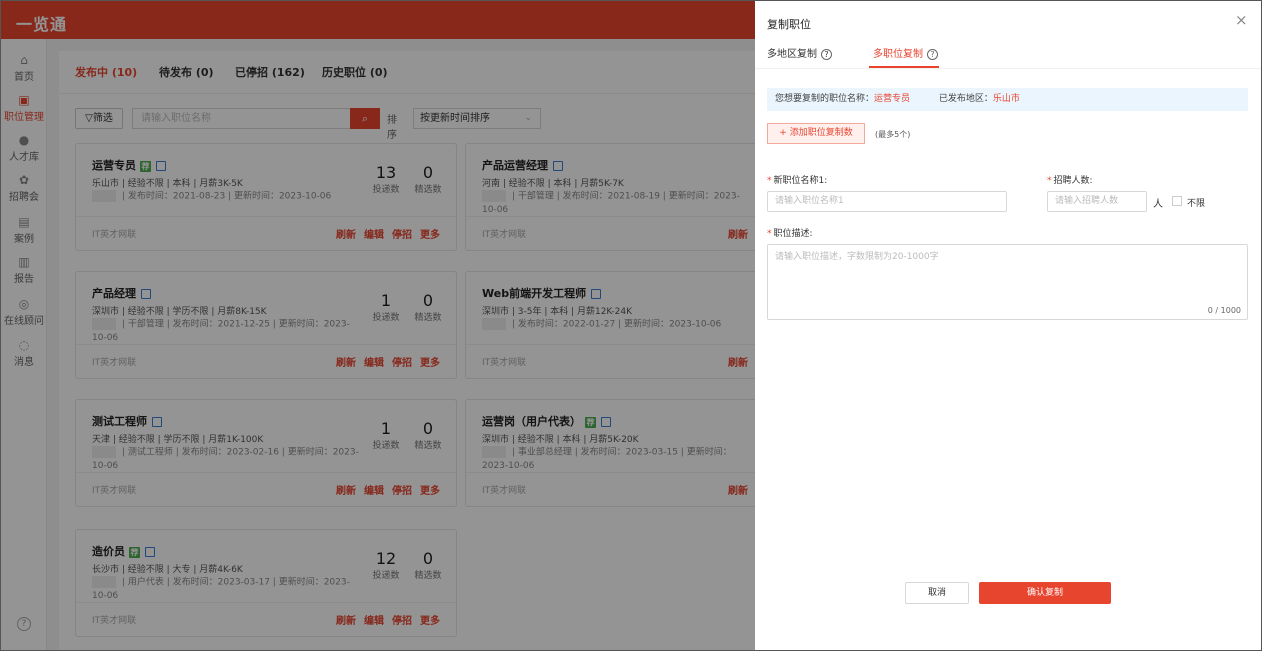 This screenshot has height=651, width=1262. Describe the element at coordinates (1158, 204) in the screenshot. I see `headcount-unit: 人` at that location.